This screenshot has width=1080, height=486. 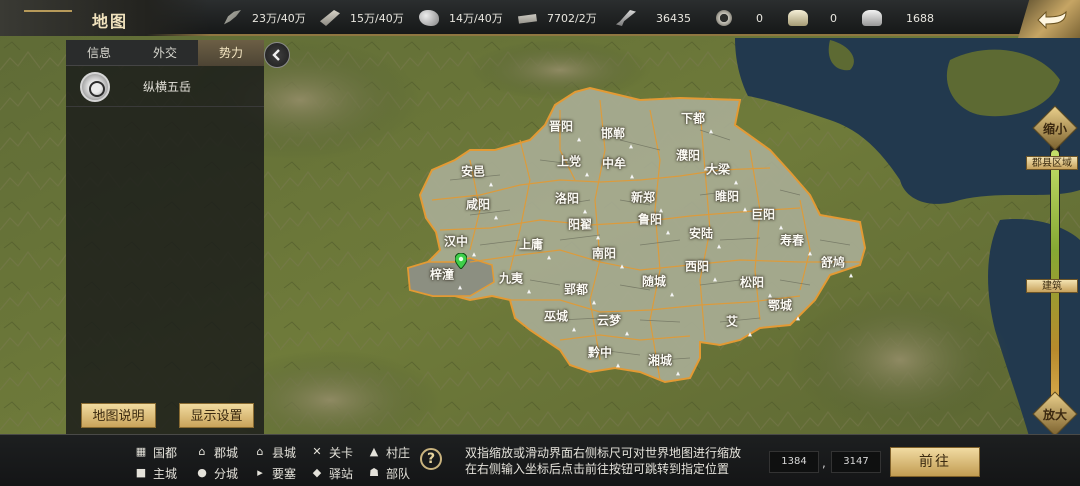 I want to click on legend-label: 县城, so click(x=284, y=452).